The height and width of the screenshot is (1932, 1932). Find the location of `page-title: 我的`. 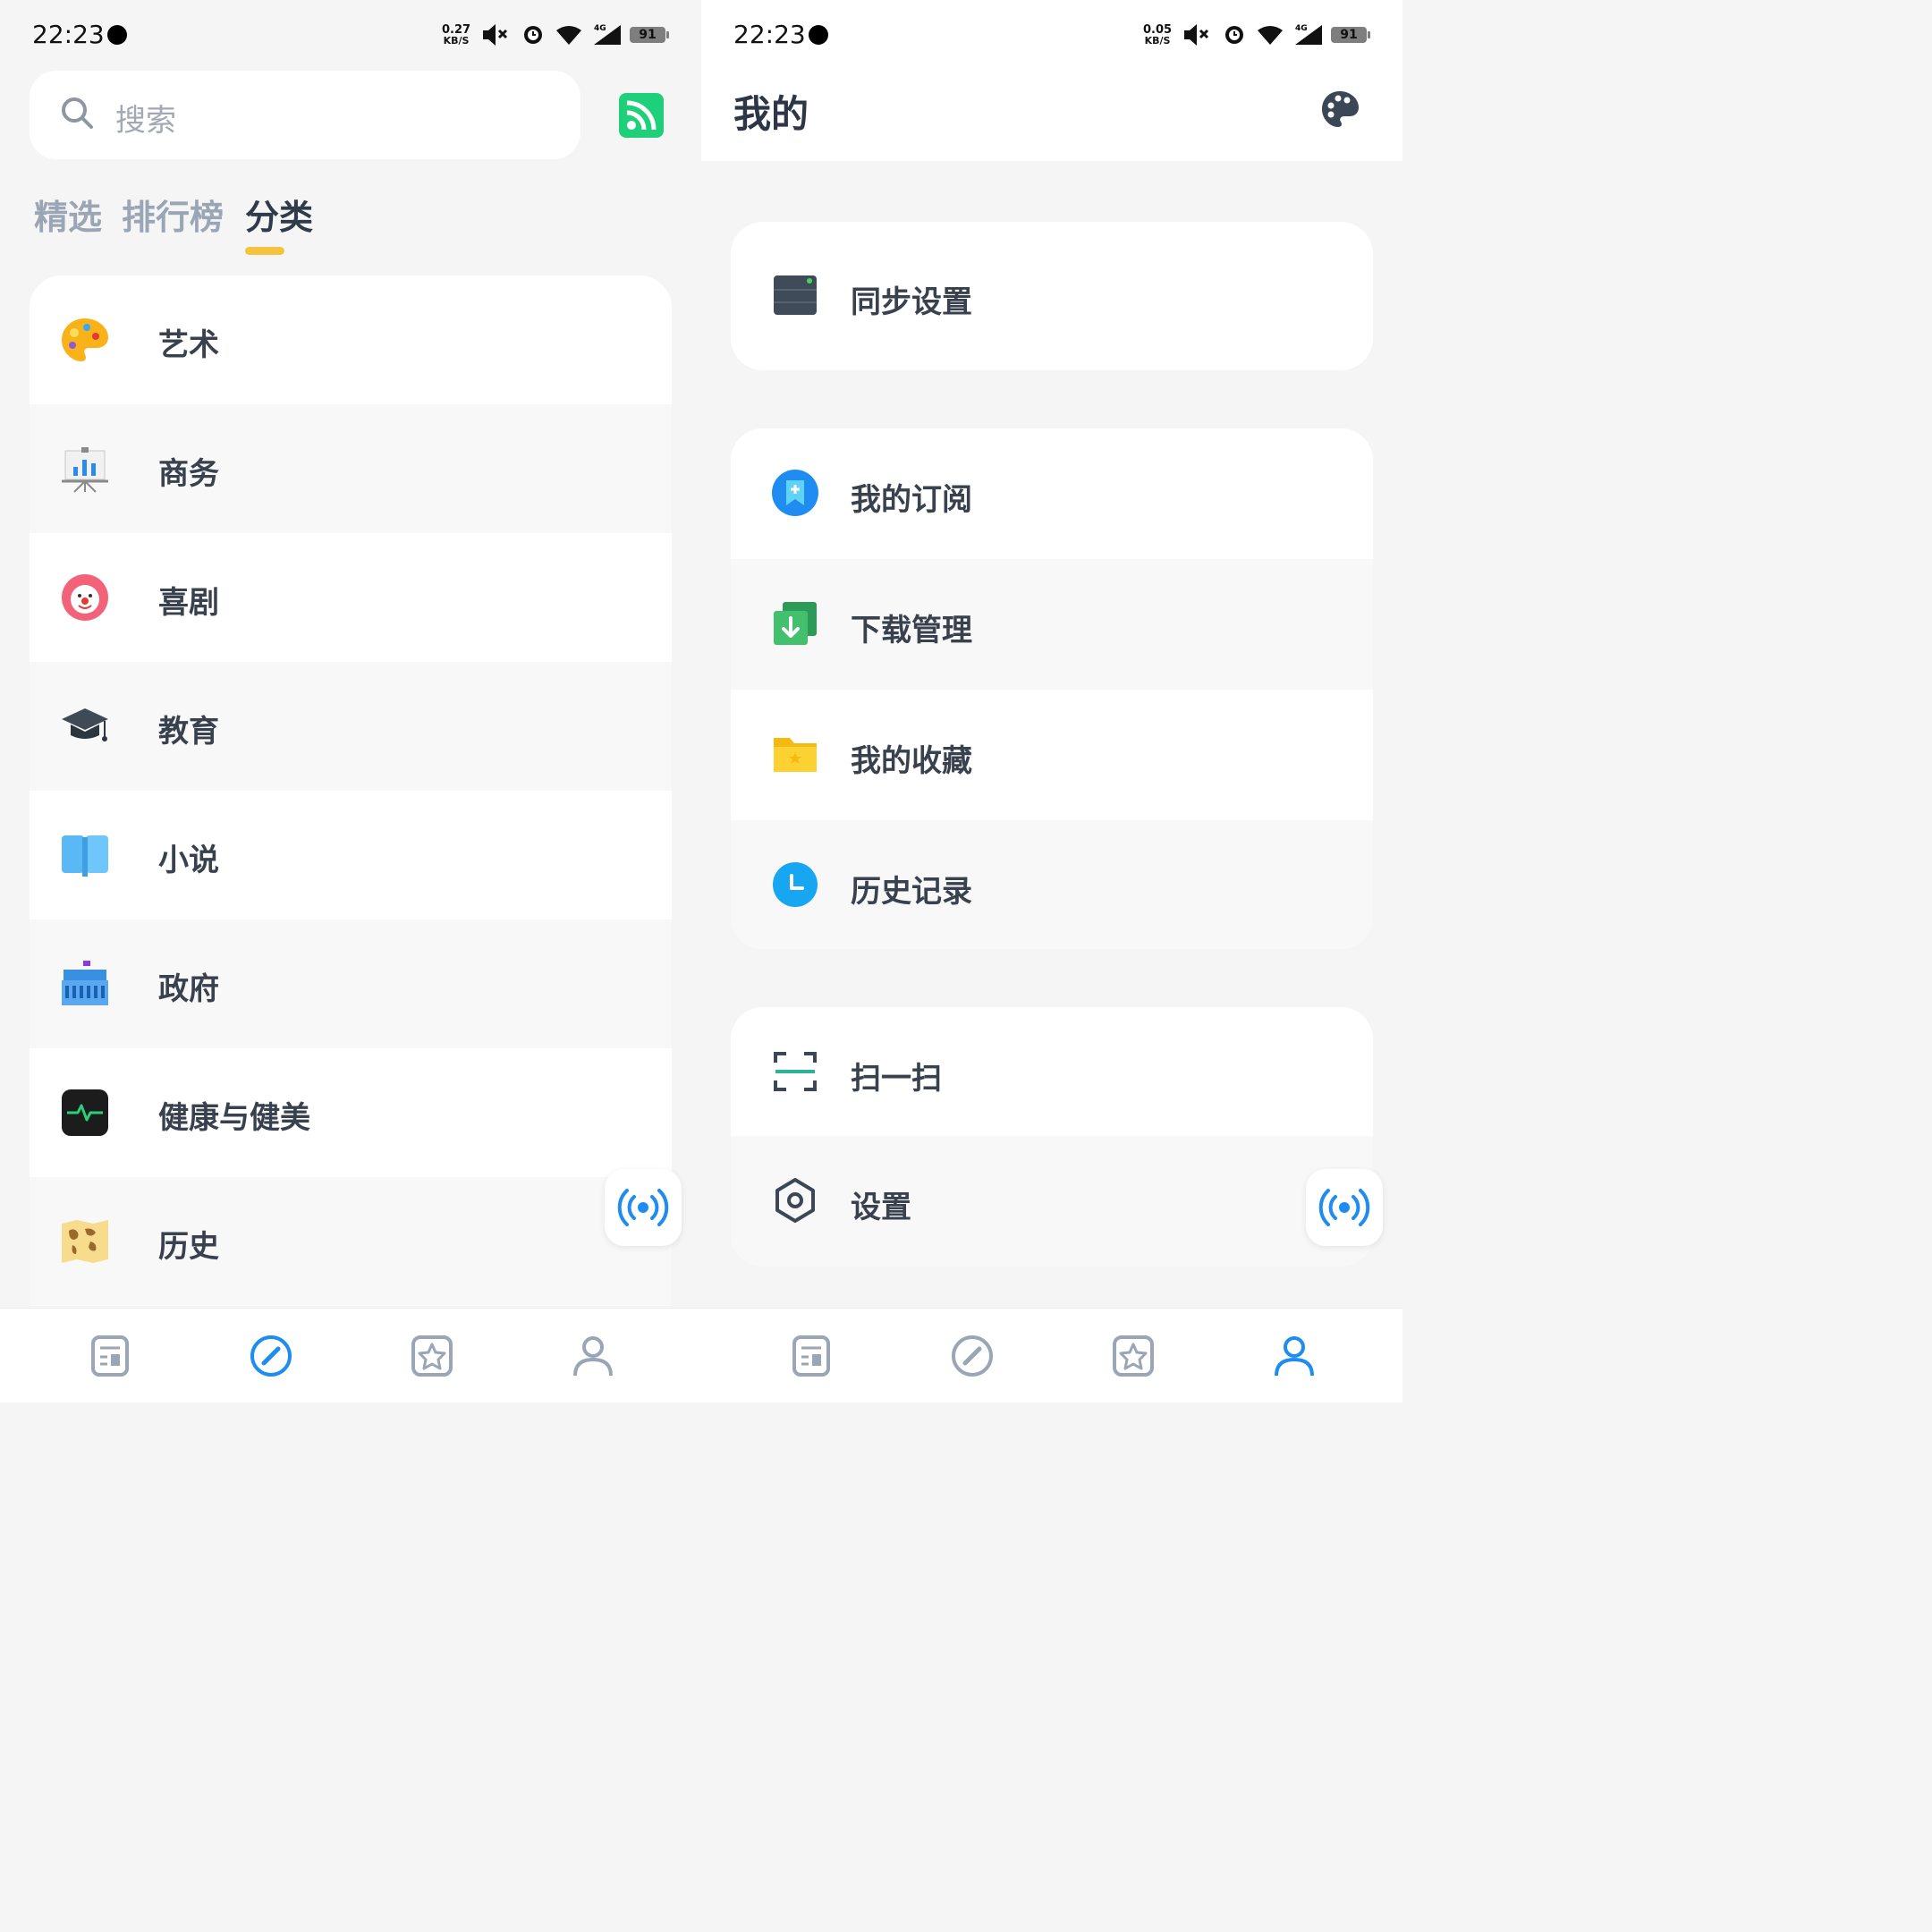

page-title: 我的 is located at coordinates (771, 114).